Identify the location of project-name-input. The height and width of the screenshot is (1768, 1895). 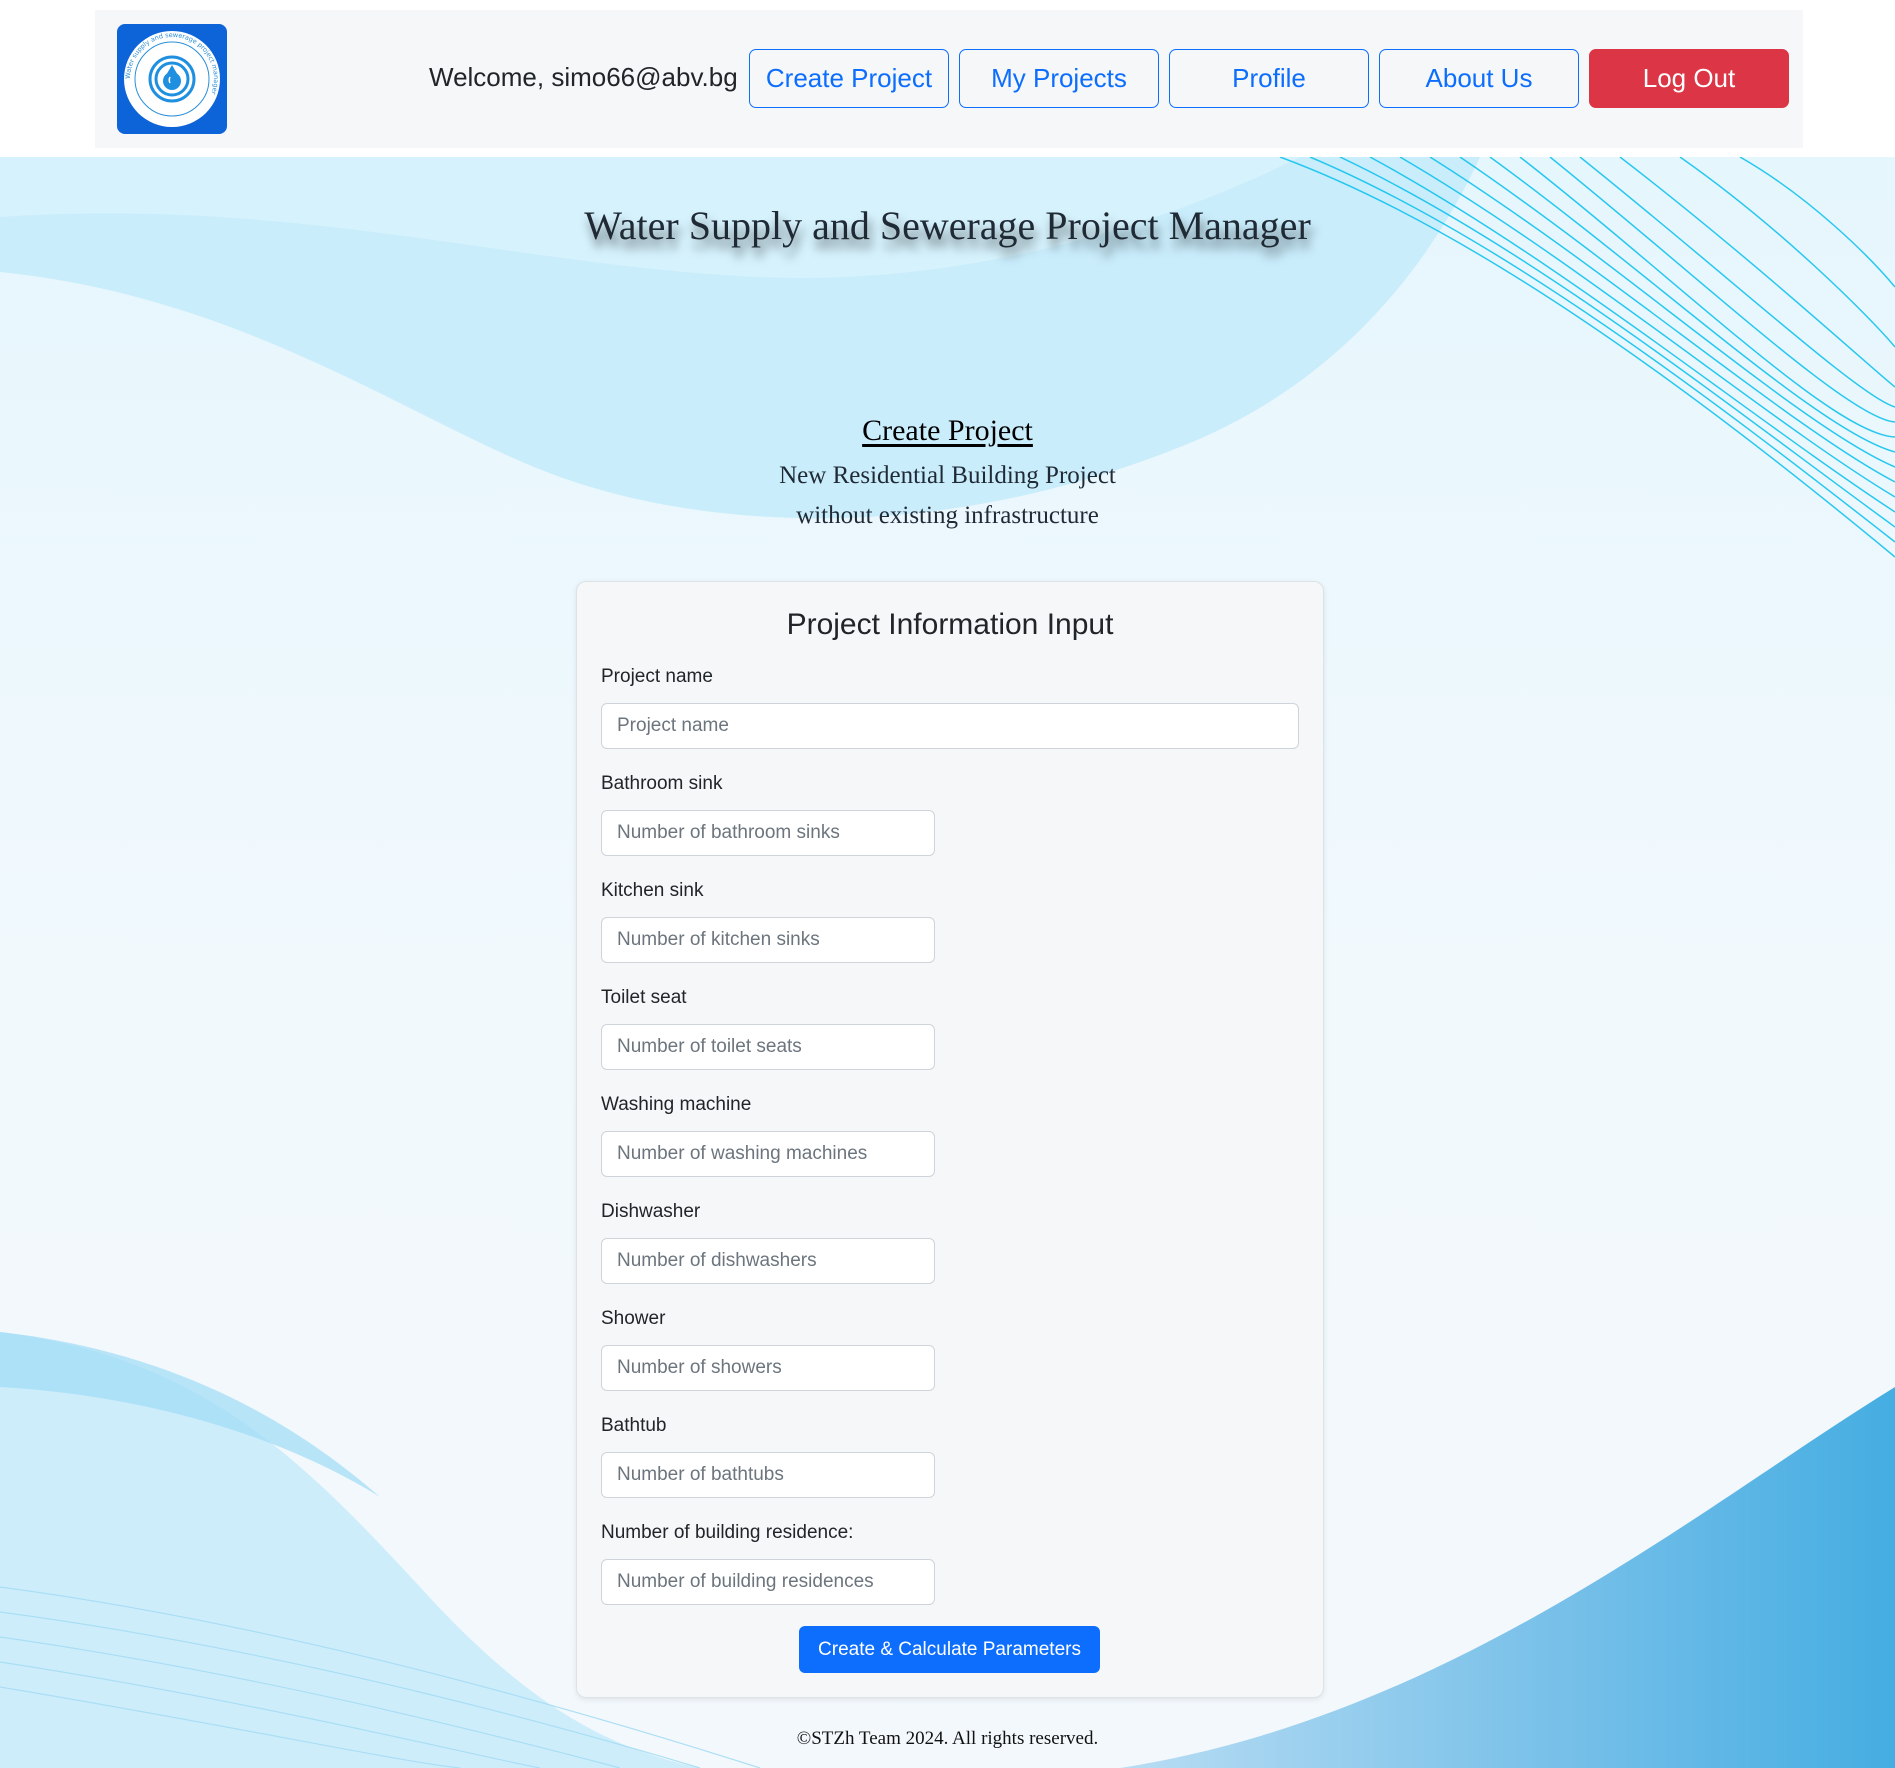
(950, 726).